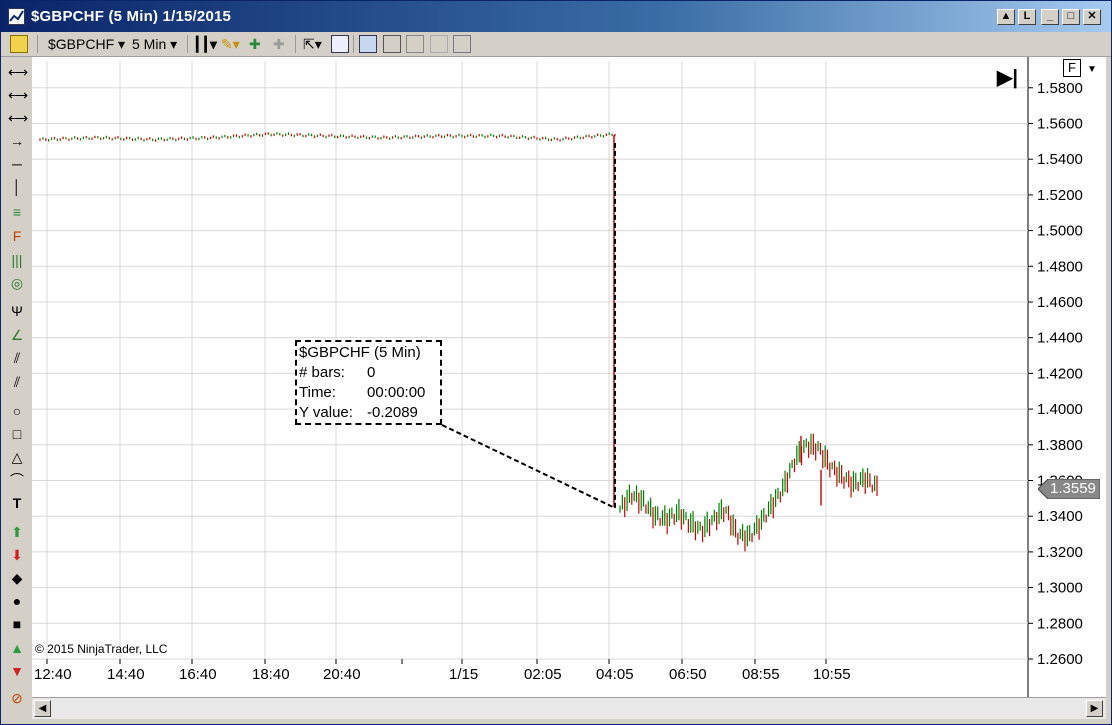  What do you see at coordinates (17, 434) in the screenshot?
I see `rectangle-icon: □` at bounding box center [17, 434].